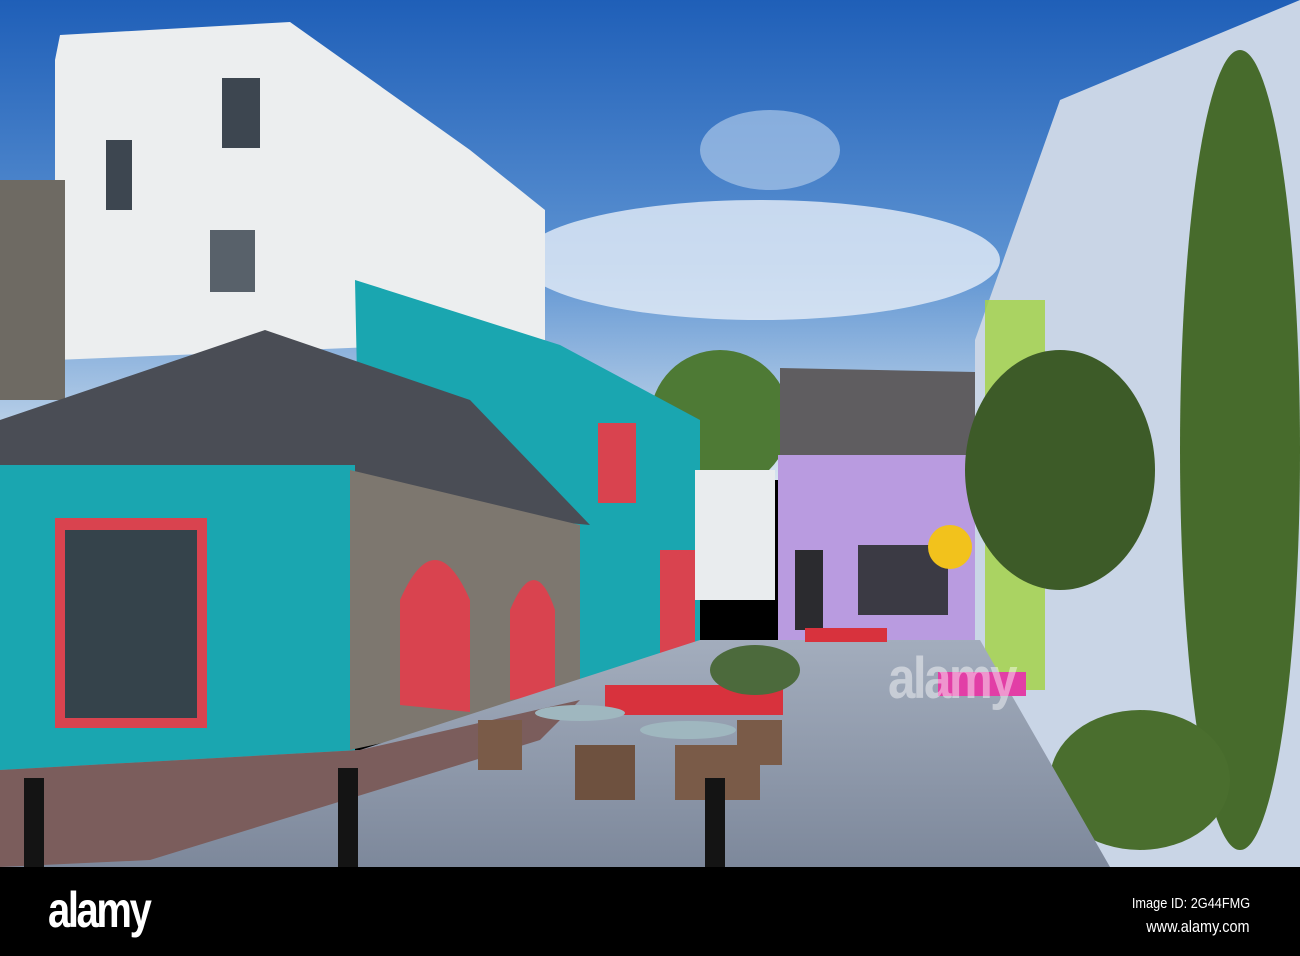 This screenshot has width=1300, height=956. Describe the element at coordinates (846, 635) in the screenshot. I see `red-bench` at that location.